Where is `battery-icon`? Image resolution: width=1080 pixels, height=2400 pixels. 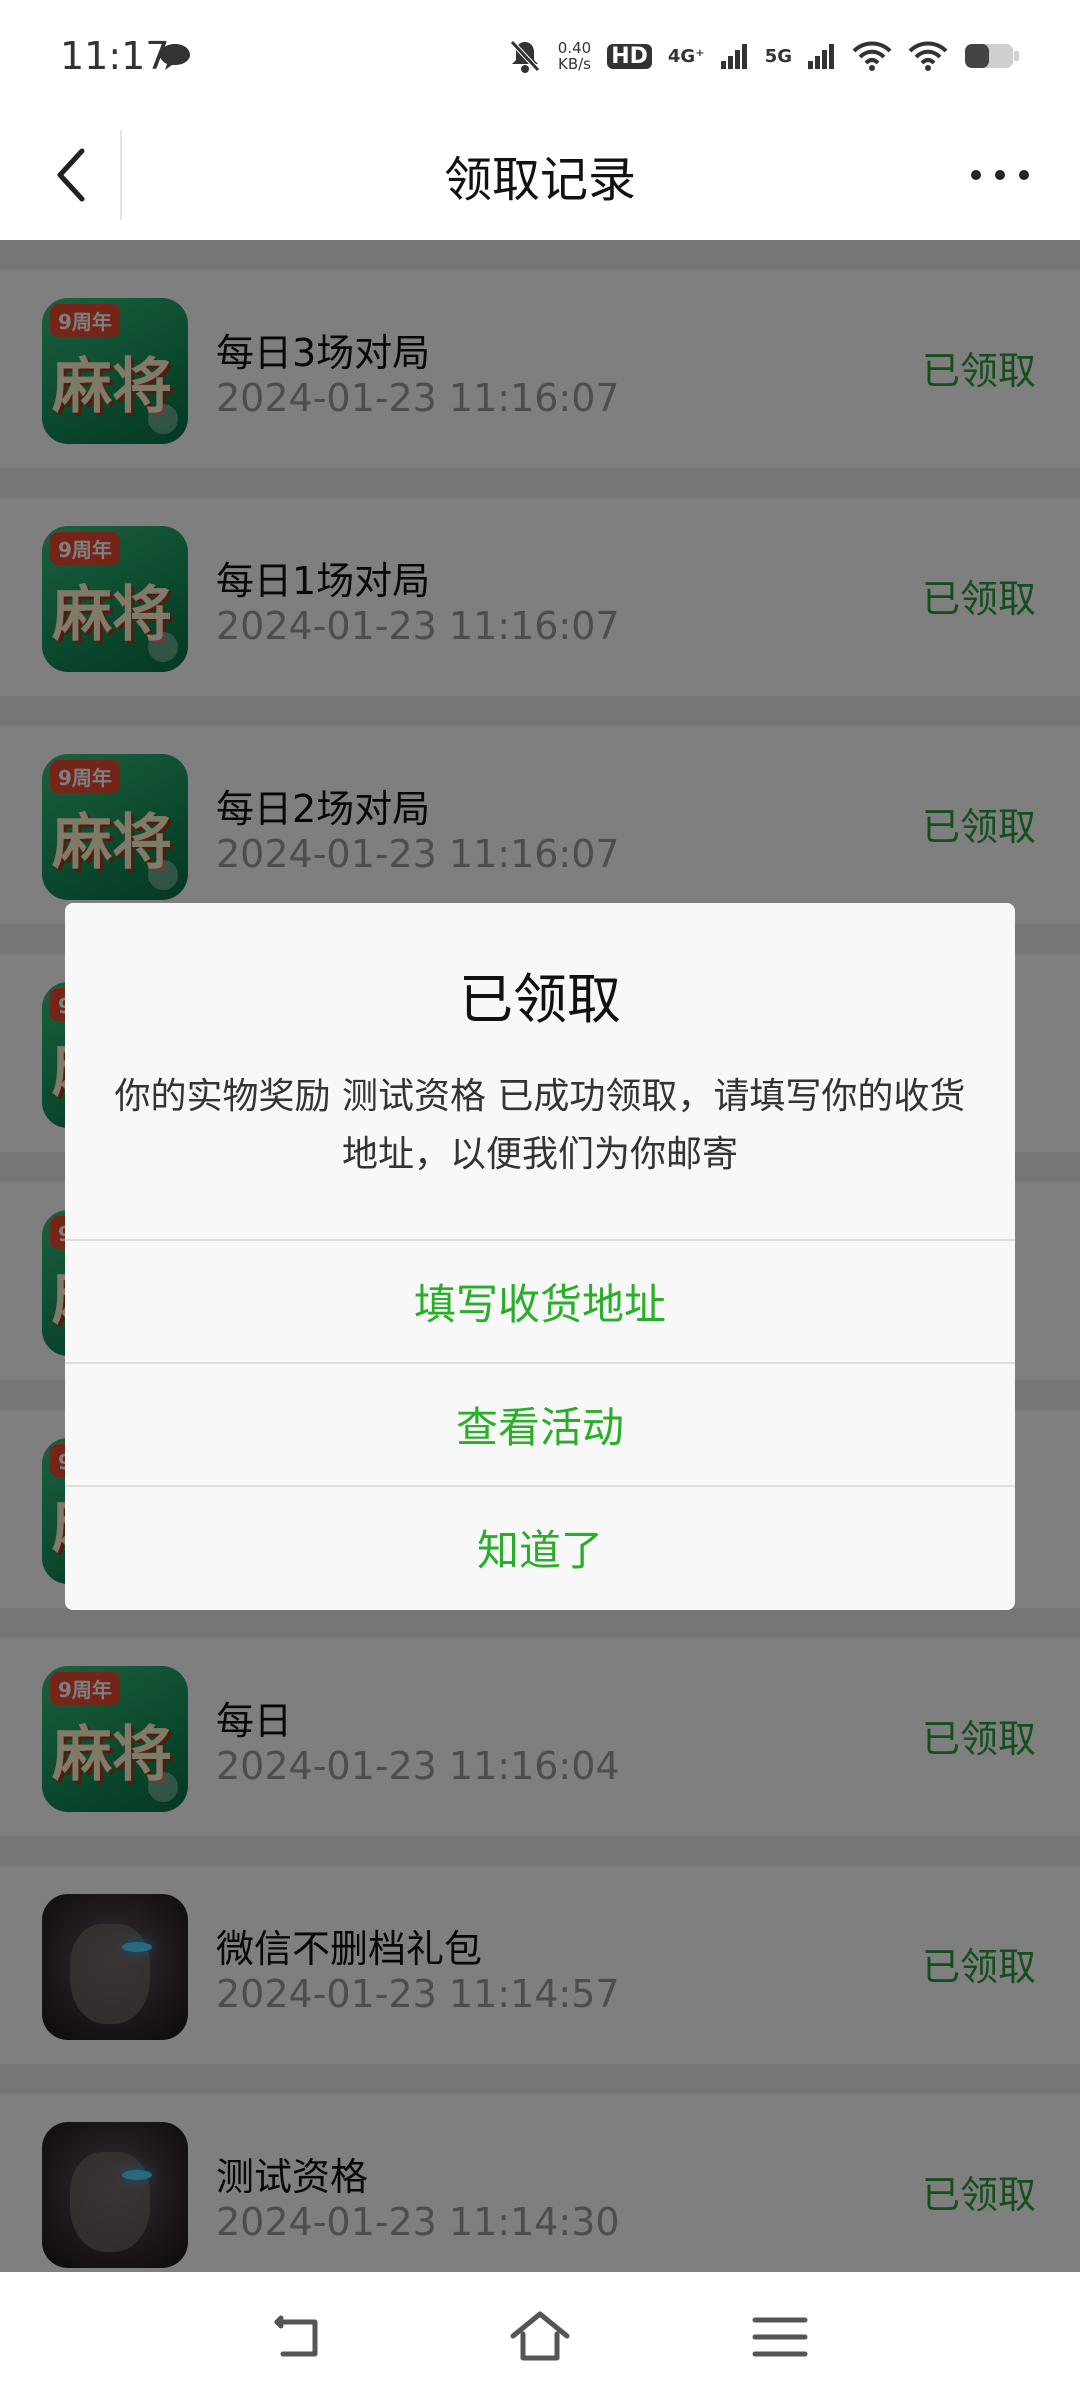 battery-icon is located at coordinates (992, 56).